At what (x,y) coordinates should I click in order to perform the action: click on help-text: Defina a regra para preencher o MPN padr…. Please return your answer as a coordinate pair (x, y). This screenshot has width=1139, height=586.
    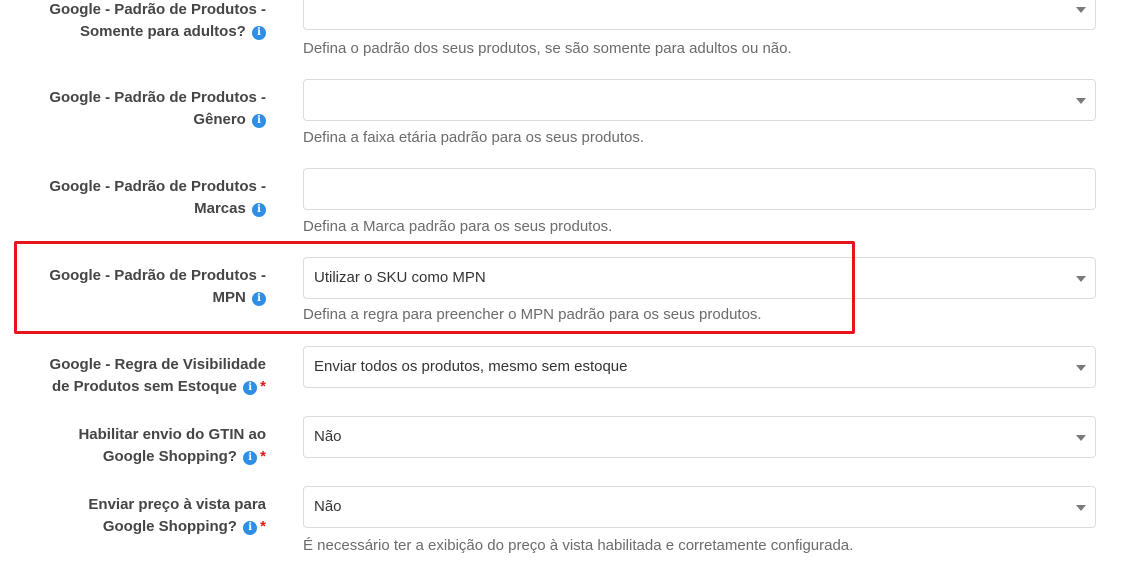
    Looking at the image, I should click on (532, 314).